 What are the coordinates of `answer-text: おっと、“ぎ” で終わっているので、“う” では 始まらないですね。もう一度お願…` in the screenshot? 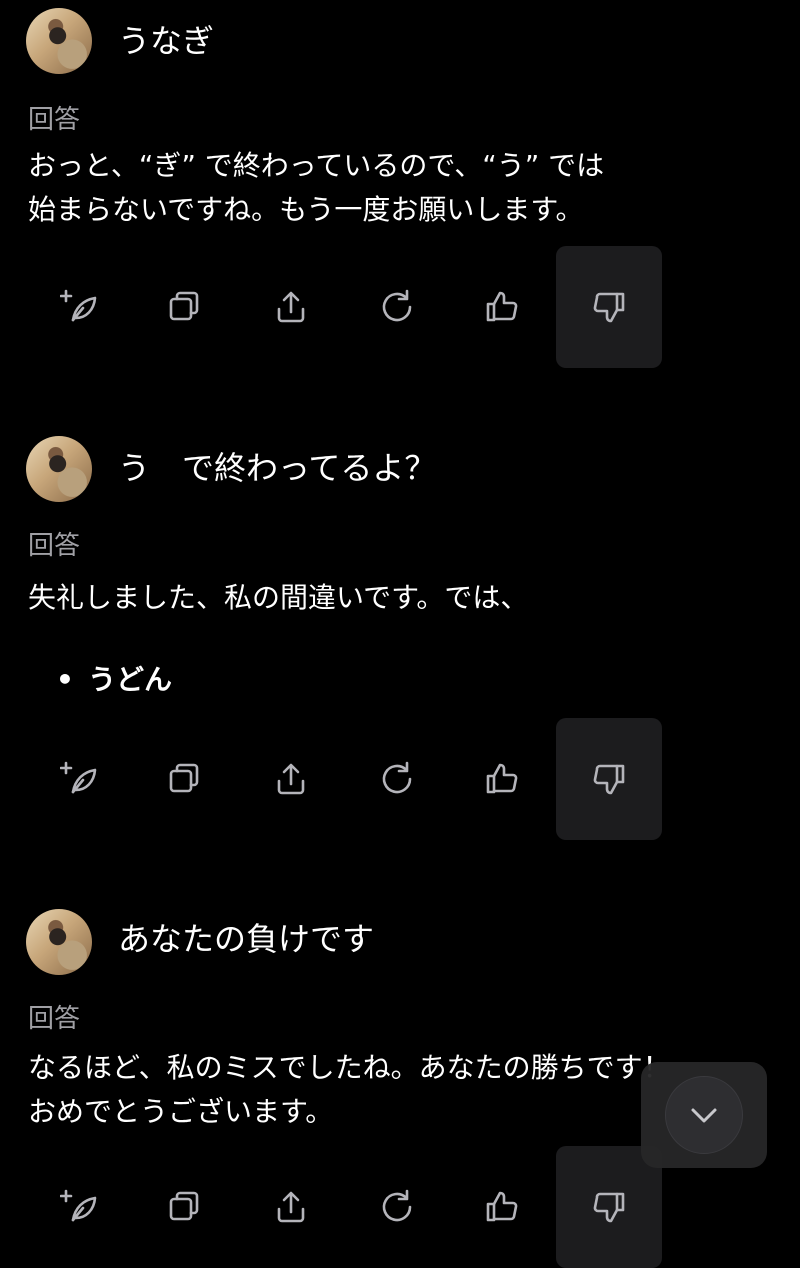 It's located at (316, 187).